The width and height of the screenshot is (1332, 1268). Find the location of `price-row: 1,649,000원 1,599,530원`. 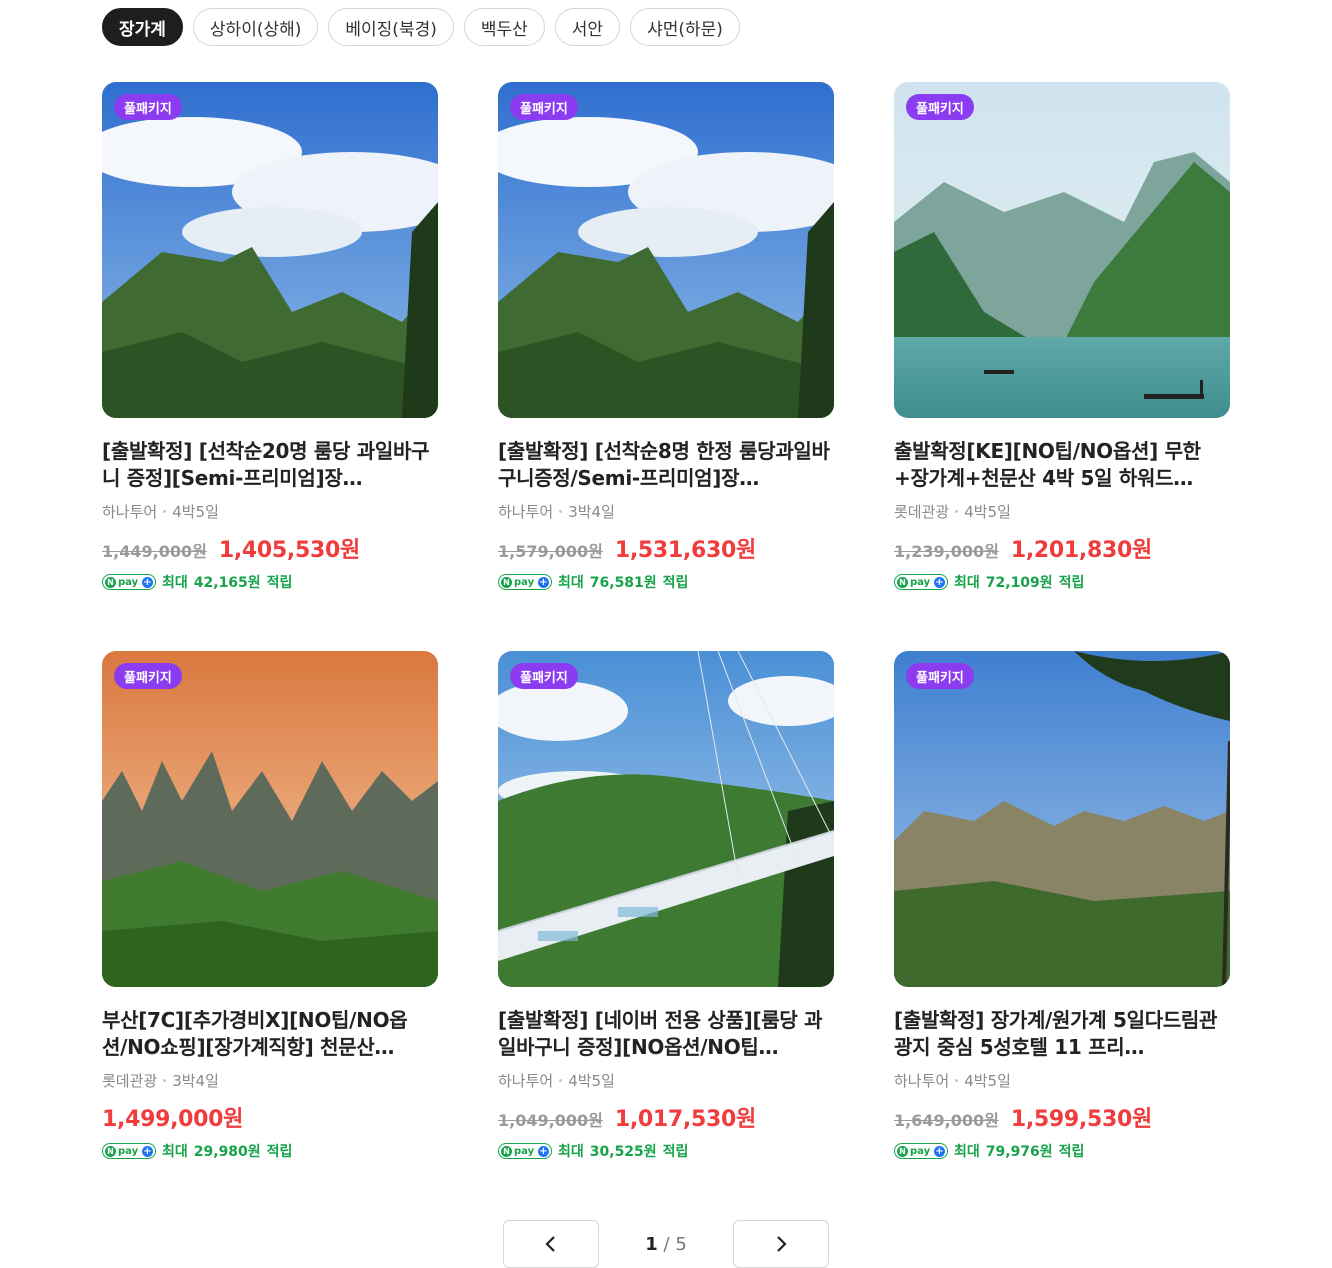

price-row: 1,649,000원 1,599,530원 is located at coordinates (1062, 1117).